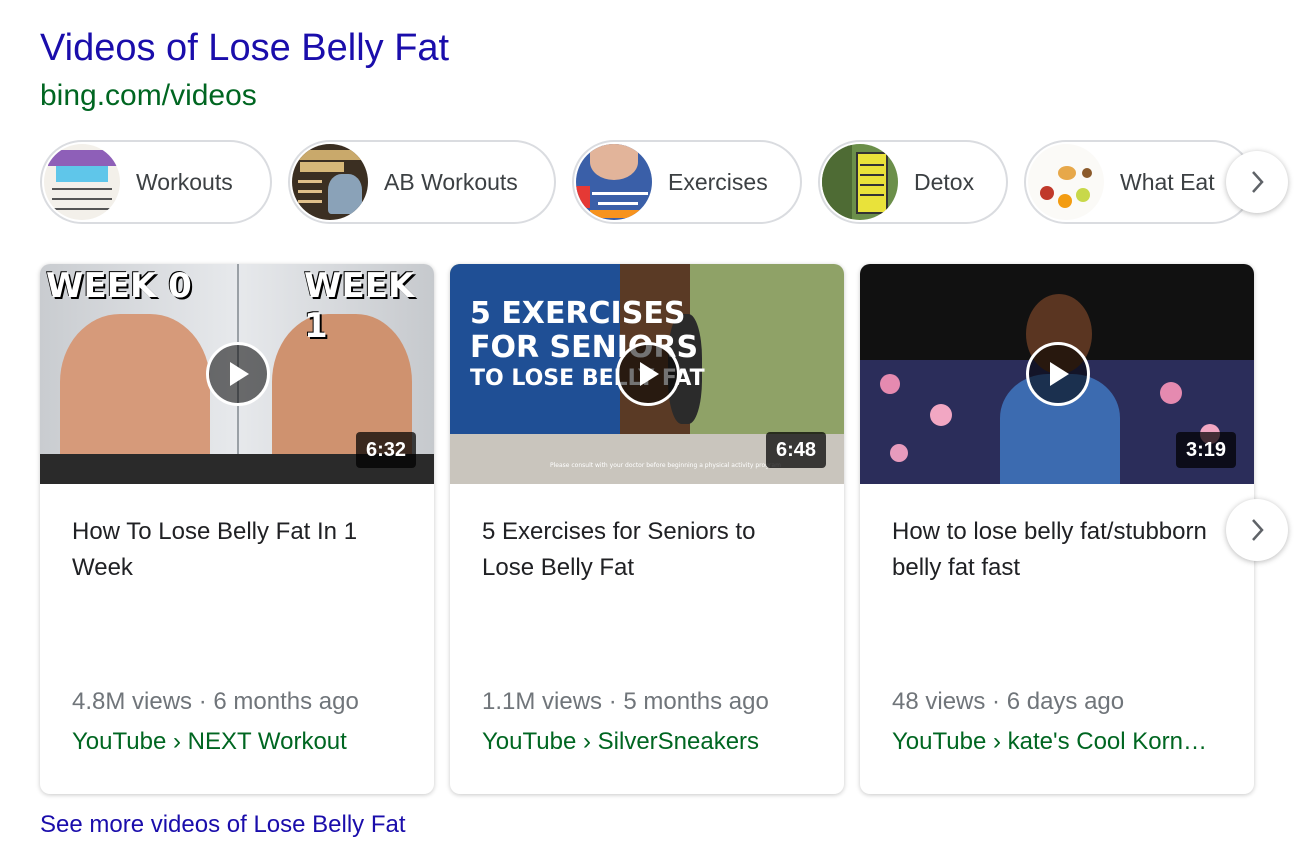 The width and height of the screenshot is (1296, 860). What do you see at coordinates (1008, 701) in the screenshot?
I see `video-meta: 48 views · 6 days ago` at bounding box center [1008, 701].